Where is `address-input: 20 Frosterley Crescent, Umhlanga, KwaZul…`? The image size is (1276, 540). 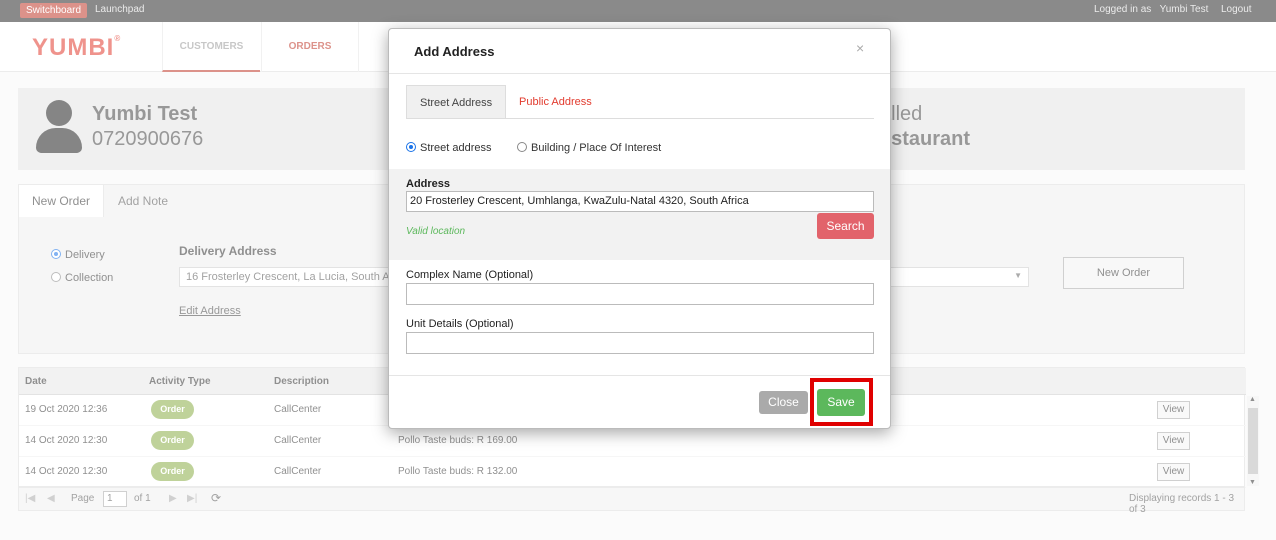 address-input: 20 Frosterley Crescent, Umhlanga, KwaZul… is located at coordinates (640, 201).